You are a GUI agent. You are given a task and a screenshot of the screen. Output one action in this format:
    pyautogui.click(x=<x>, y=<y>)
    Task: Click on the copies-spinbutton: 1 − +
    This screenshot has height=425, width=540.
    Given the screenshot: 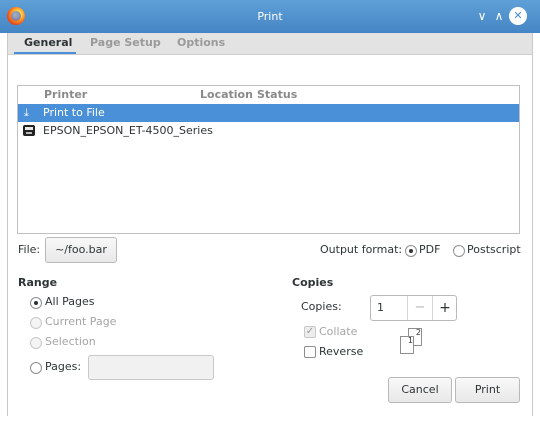 What is the action you would take?
    pyautogui.click(x=413, y=308)
    